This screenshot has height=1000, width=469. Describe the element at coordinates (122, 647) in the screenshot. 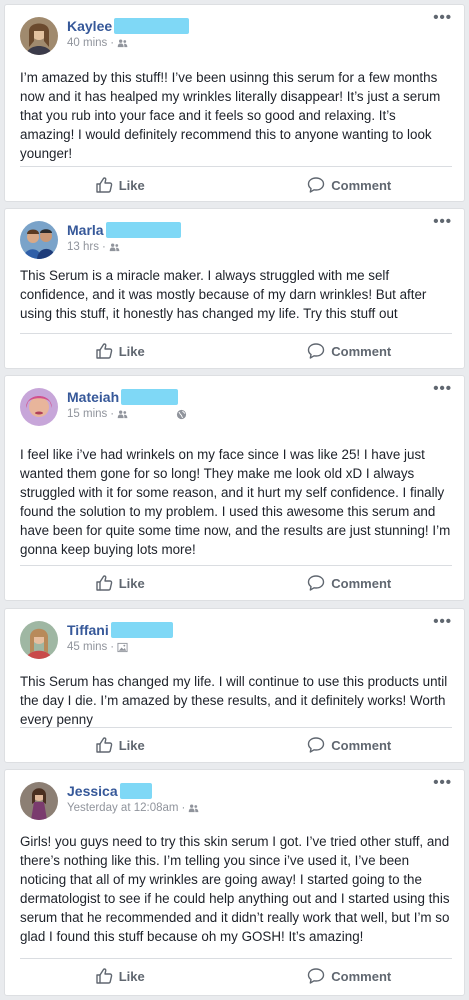

I see `public-icon` at that location.